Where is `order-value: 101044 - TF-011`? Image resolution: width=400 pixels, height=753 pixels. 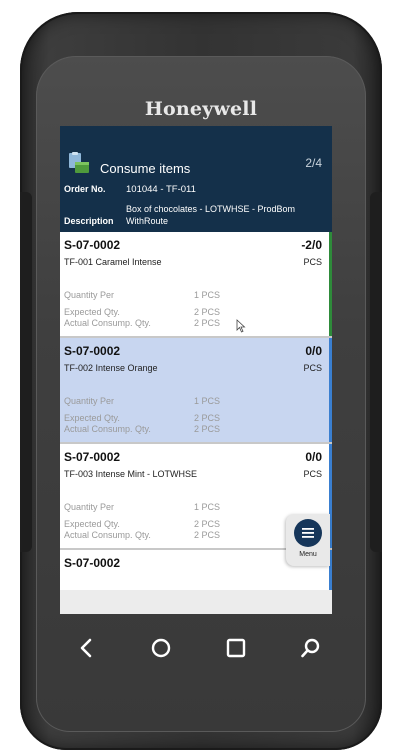 order-value: 101044 - TF-011 is located at coordinates (161, 189).